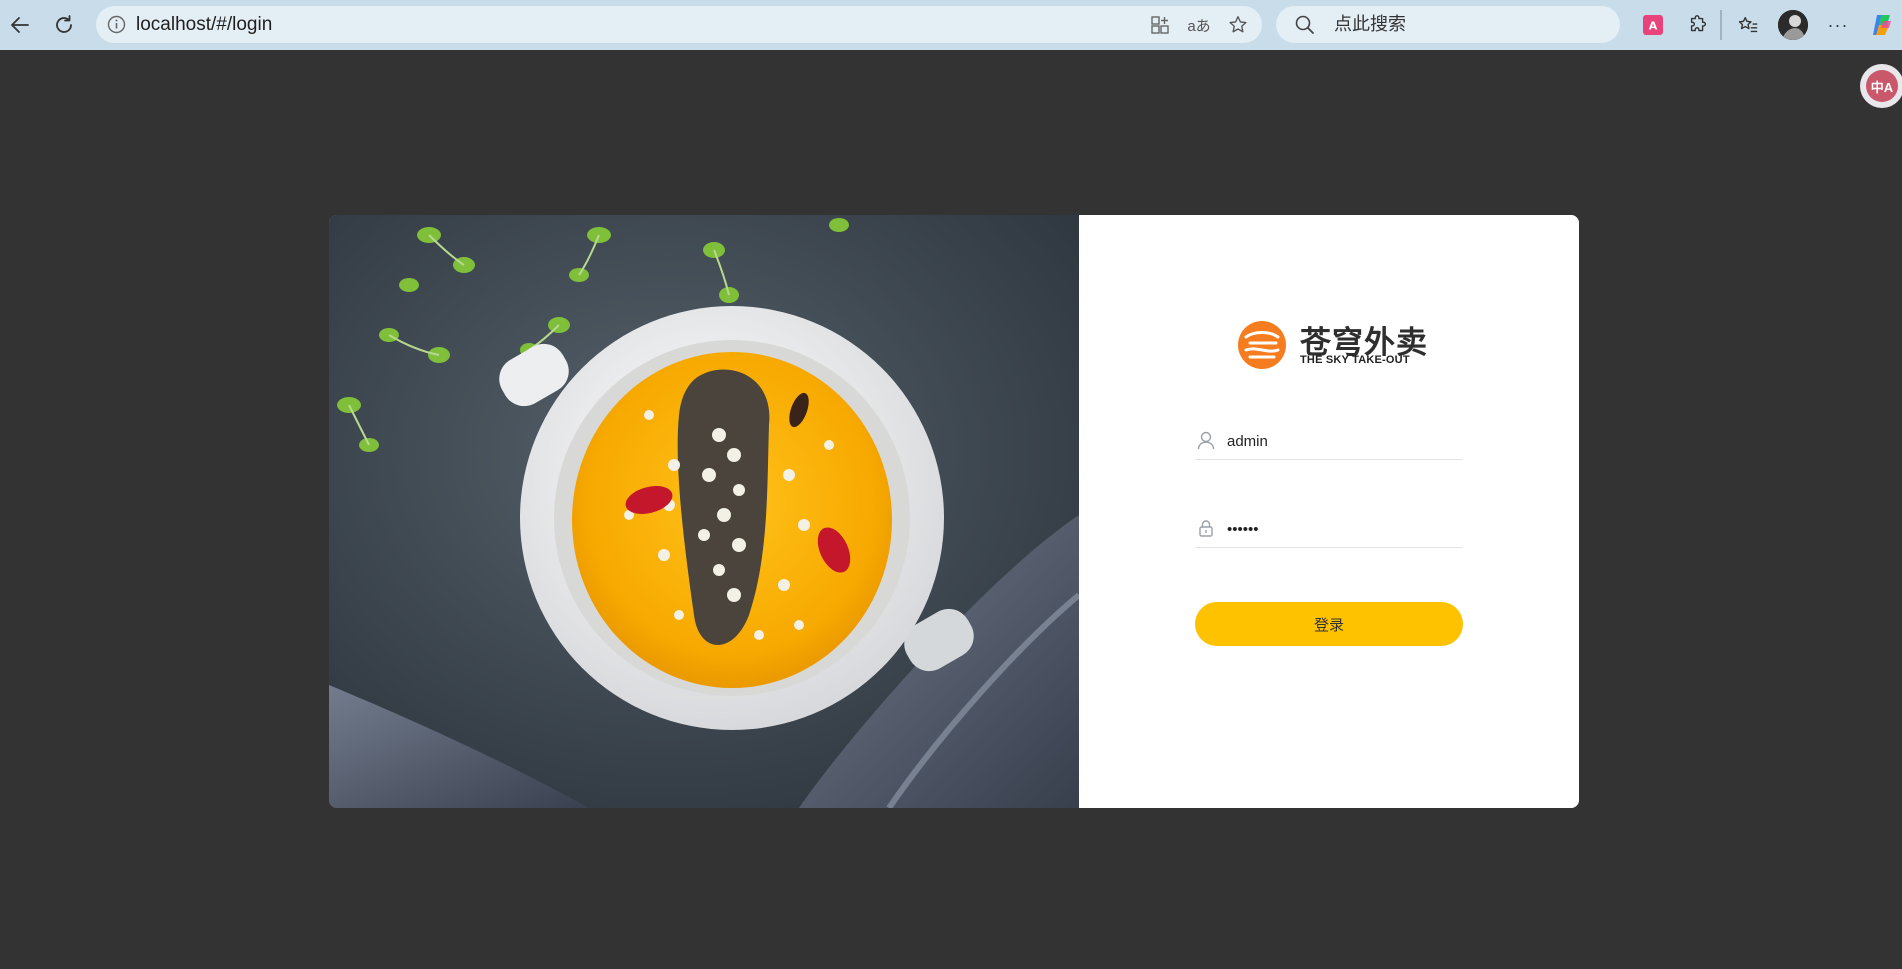 Image resolution: width=1902 pixels, height=969 pixels. What do you see at coordinates (1882, 25) in the screenshot?
I see `copilot-icon` at bounding box center [1882, 25].